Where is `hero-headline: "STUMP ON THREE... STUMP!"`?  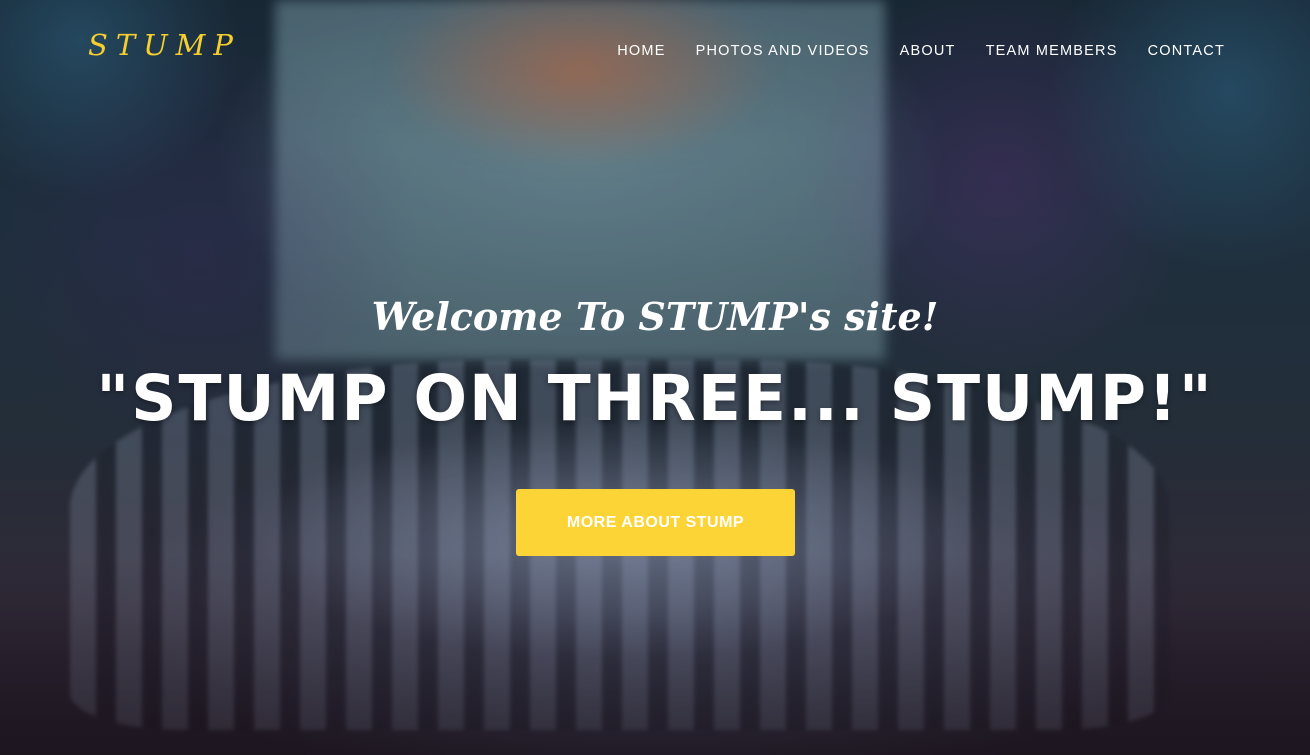
hero-headline: "STUMP ON THREE... STUMP!" is located at coordinates (655, 398).